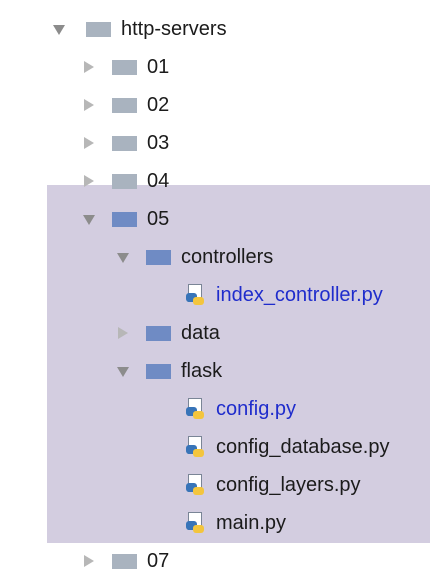 Image resolution: width=445 pixels, height=583 pixels. I want to click on folder-label: 03, so click(158, 142).